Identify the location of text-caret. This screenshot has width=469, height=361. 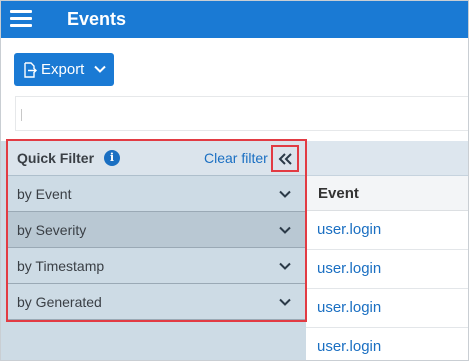
(21, 115).